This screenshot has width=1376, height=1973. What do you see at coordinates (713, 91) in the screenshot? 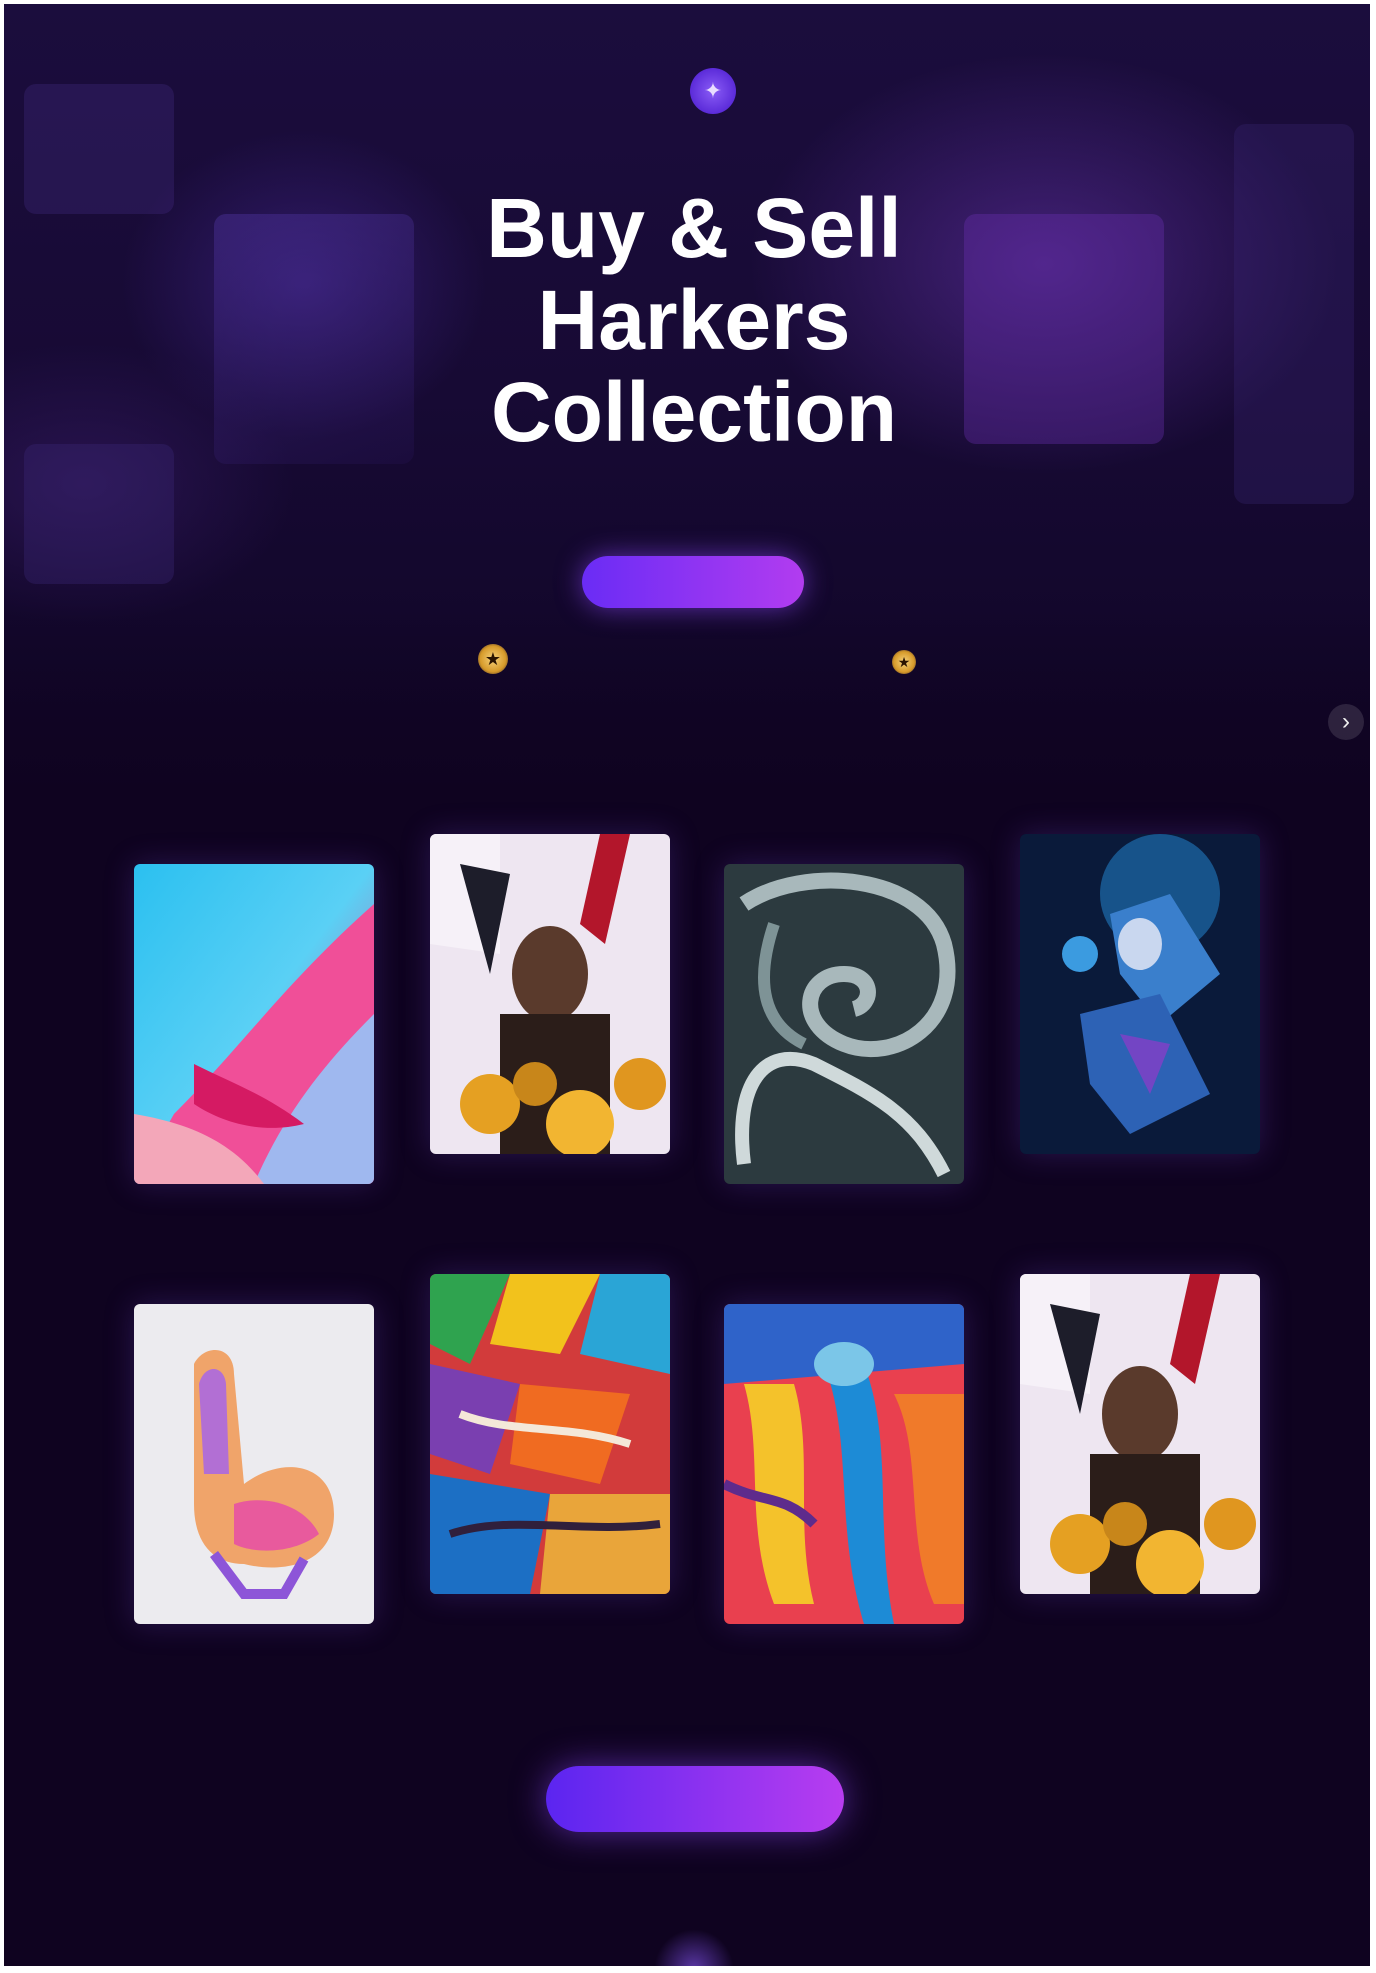
I see `sparkle-icon: ✦` at bounding box center [713, 91].